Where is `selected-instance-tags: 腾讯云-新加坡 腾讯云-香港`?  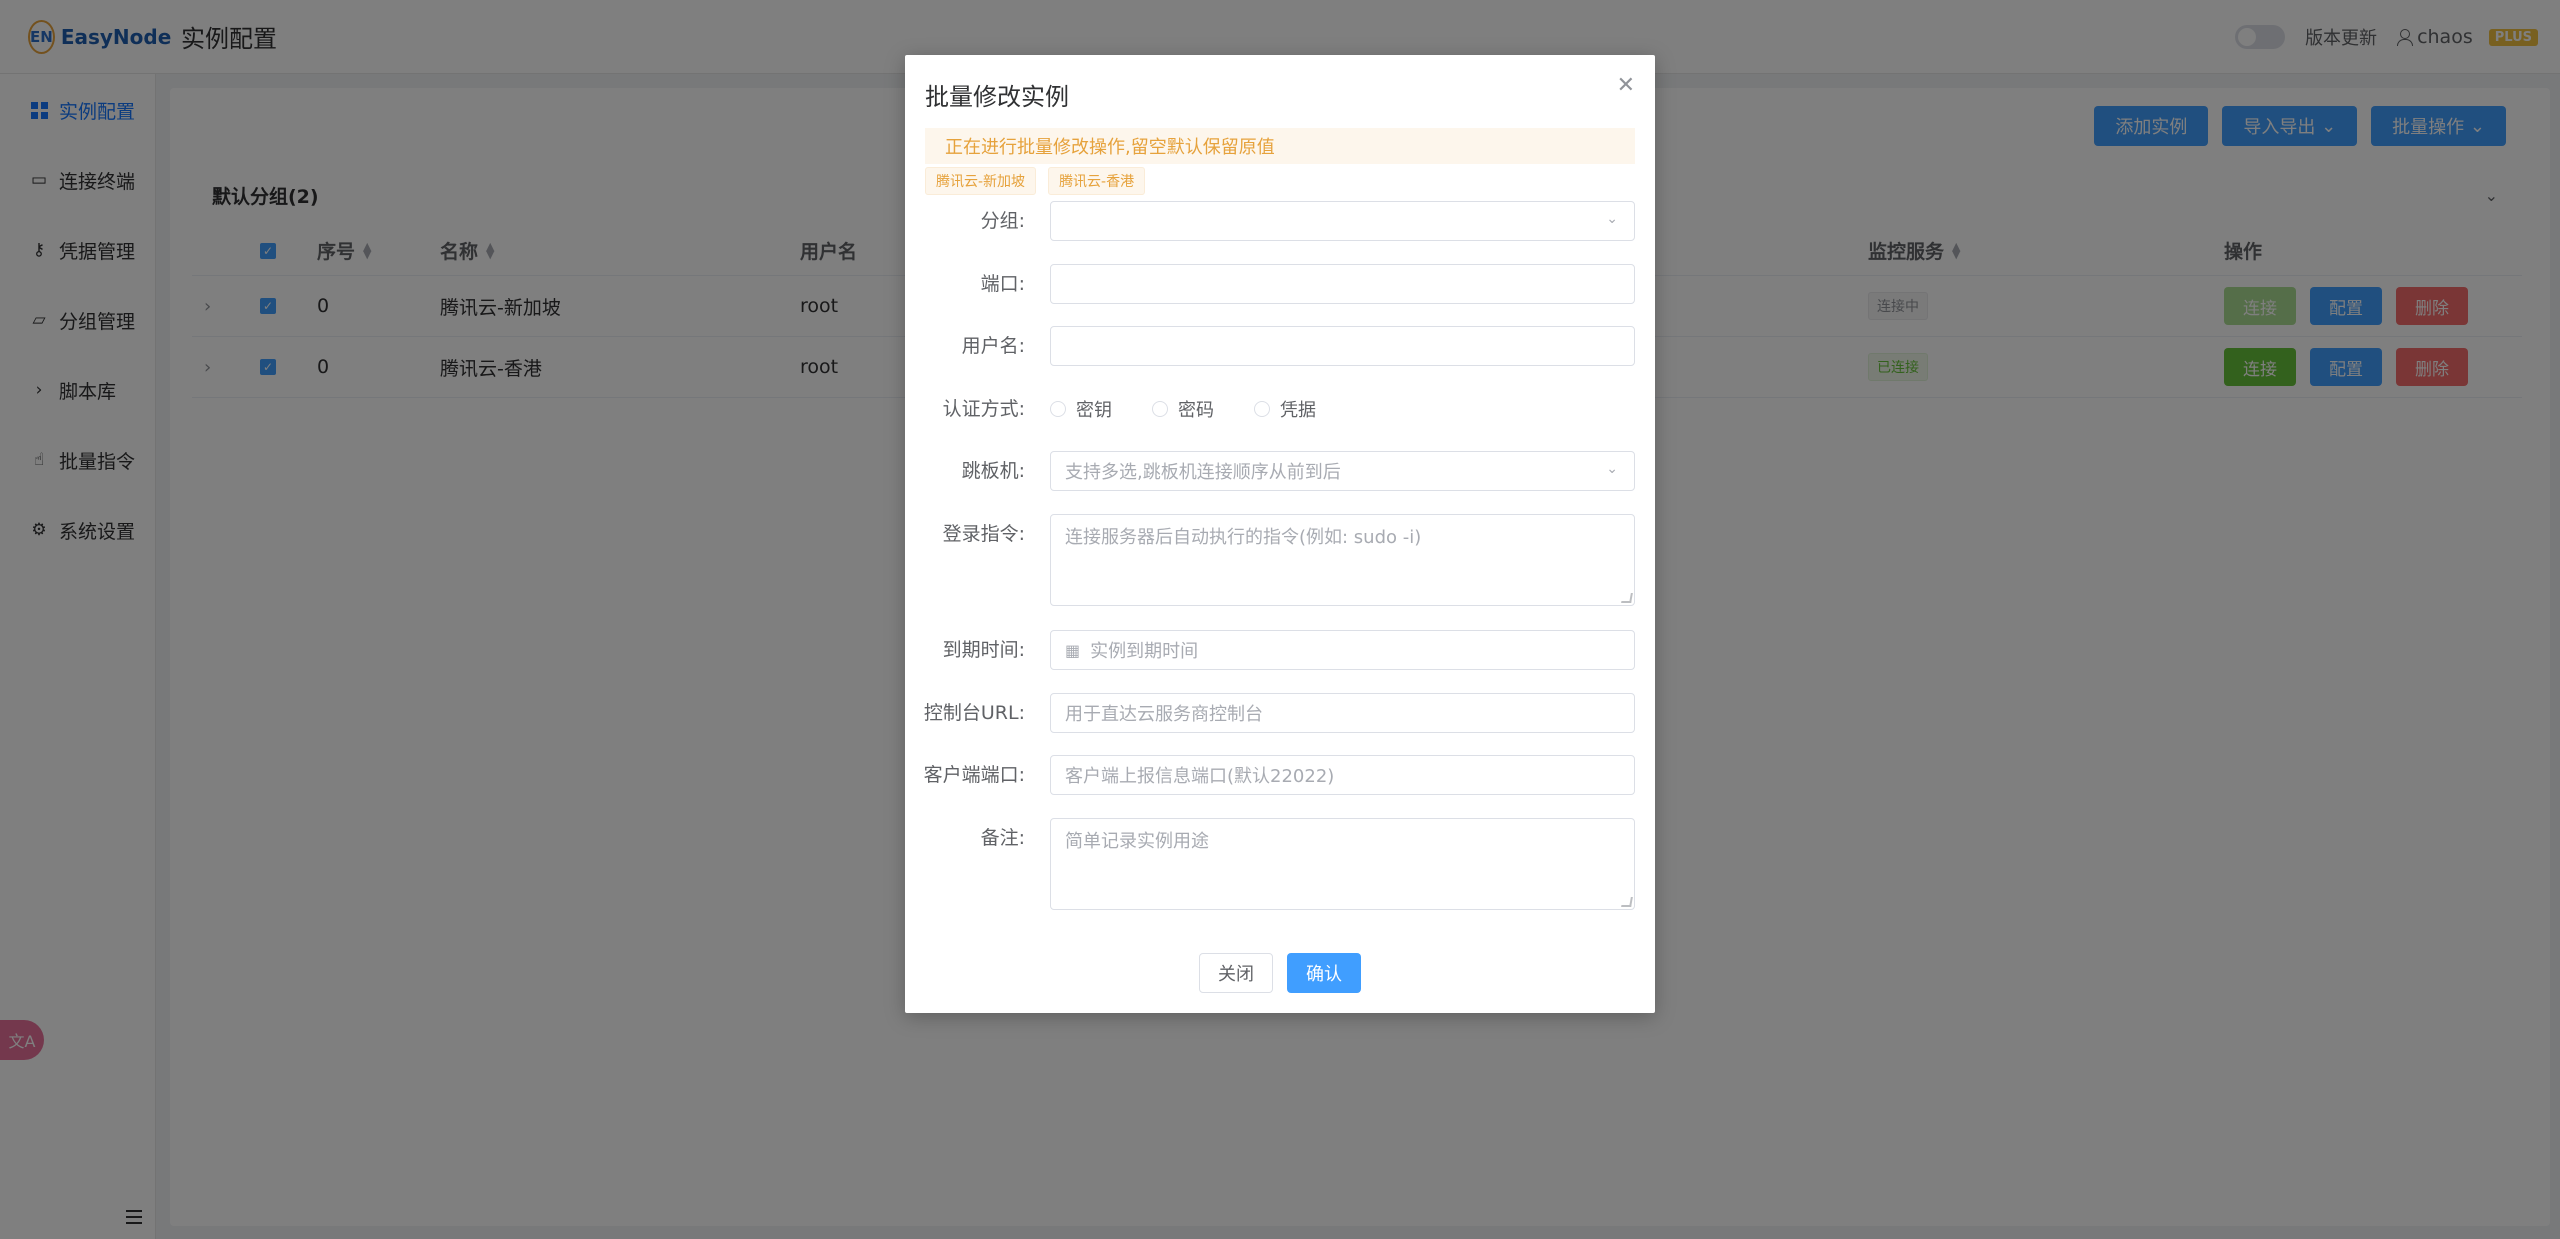 selected-instance-tags: 腾讯云-新加坡 腾讯云-香港 is located at coordinates (1035, 181).